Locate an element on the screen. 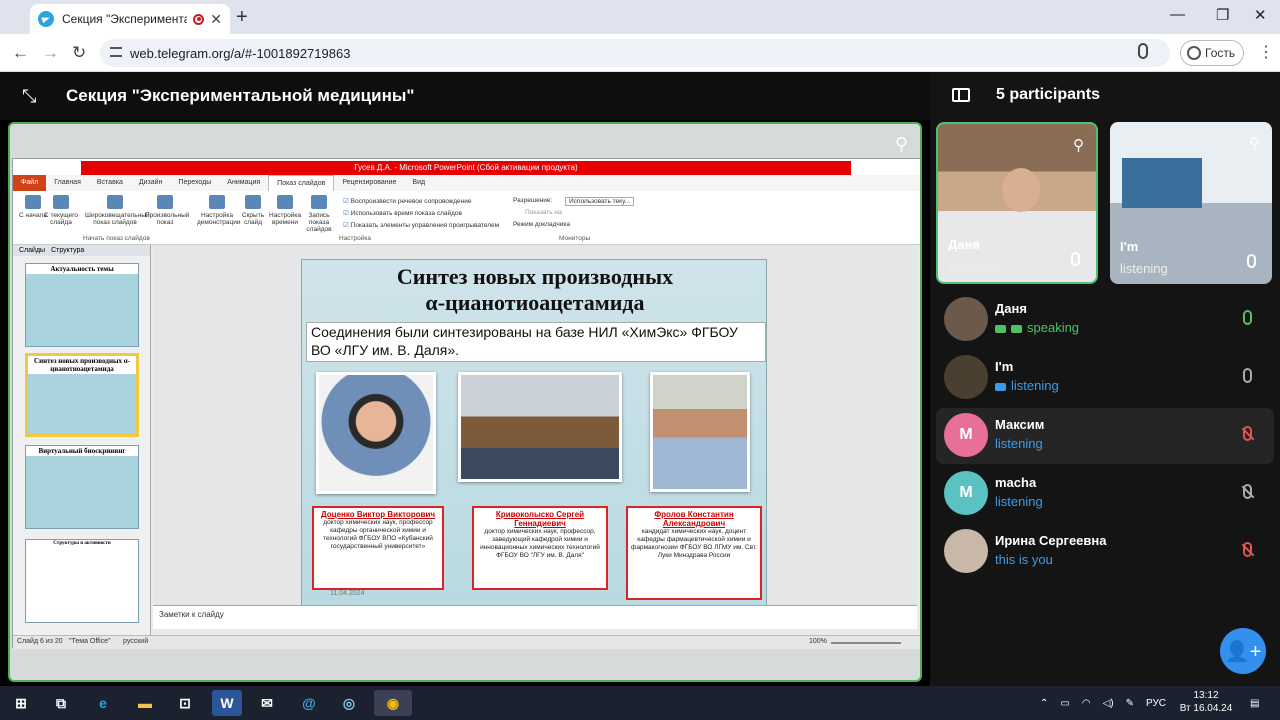 The width and height of the screenshot is (1280, 720). zoom-slider is located at coordinates (866, 643).